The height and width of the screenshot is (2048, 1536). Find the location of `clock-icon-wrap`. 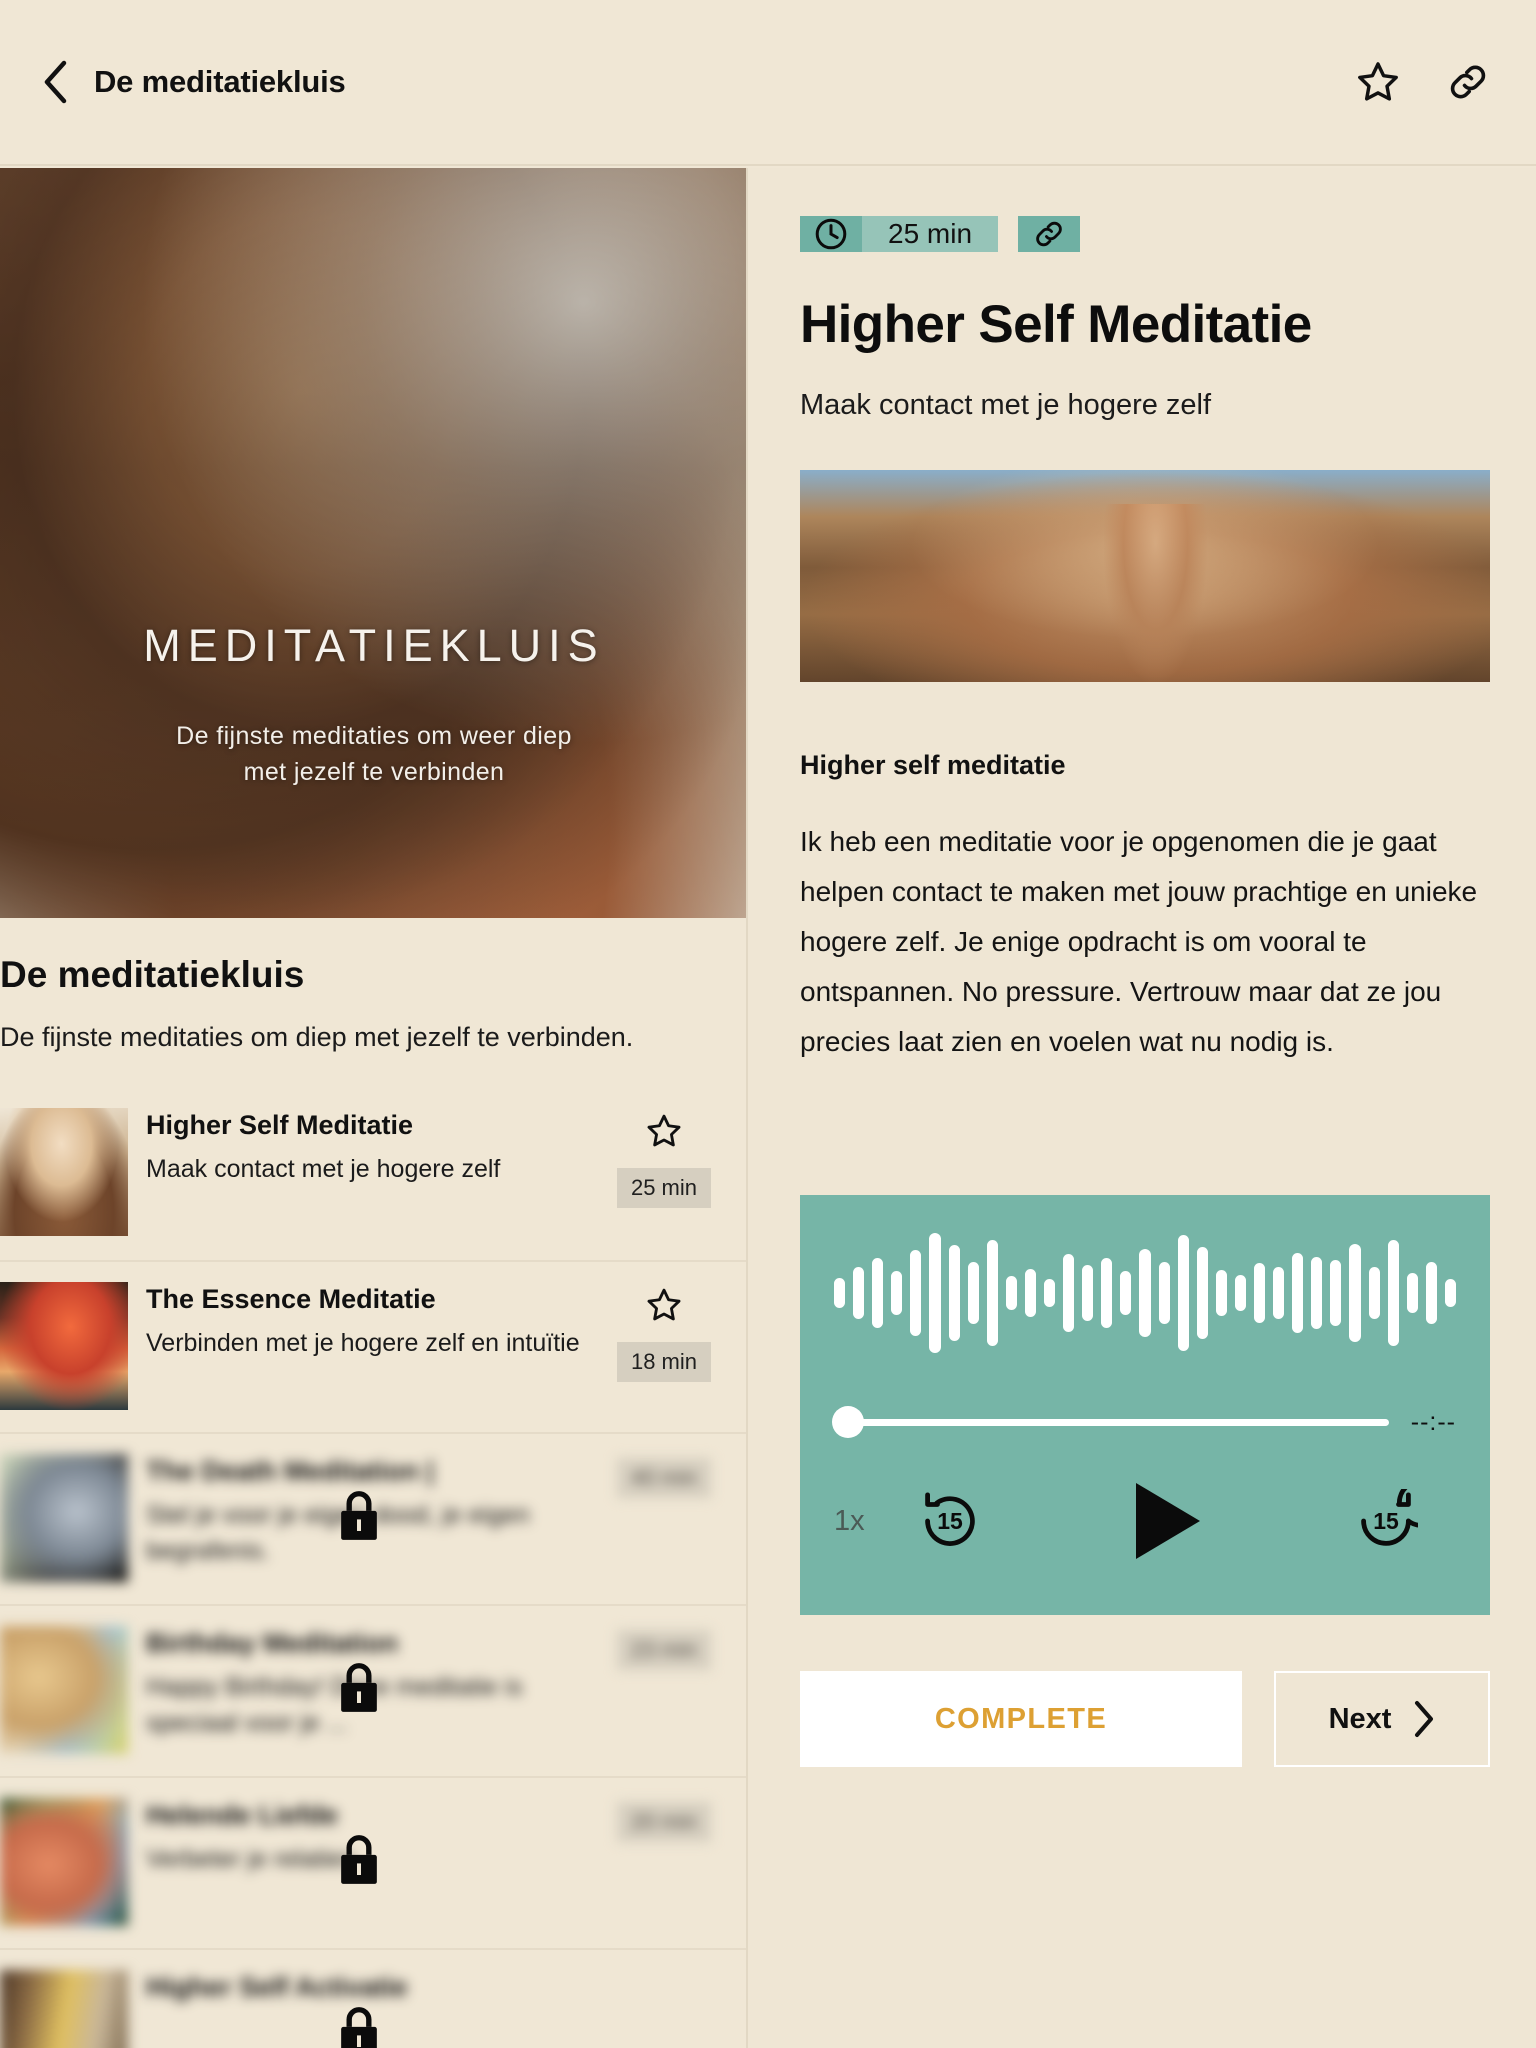

clock-icon-wrap is located at coordinates (831, 234).